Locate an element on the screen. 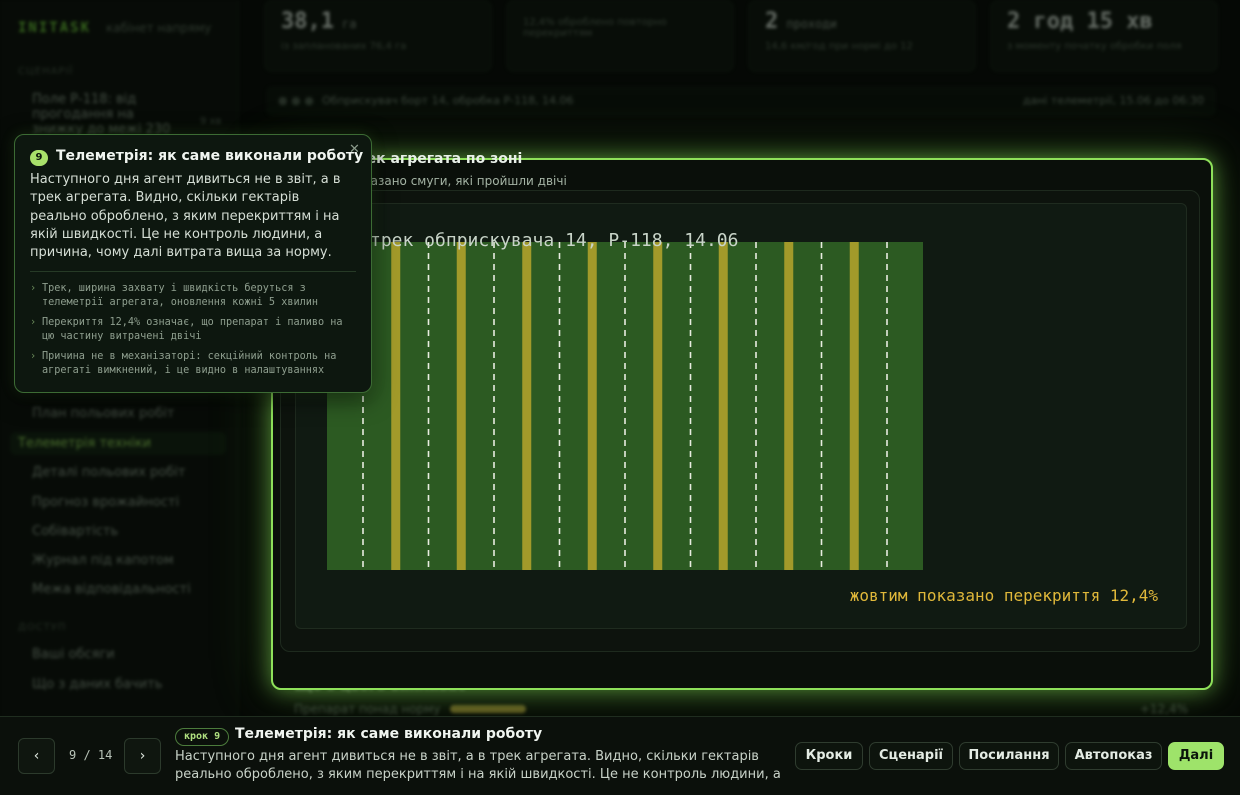 Image resolution: width=1240 pixels, height=795 pixels. step-badge: крок 9 is located at coordinates (202, 737).